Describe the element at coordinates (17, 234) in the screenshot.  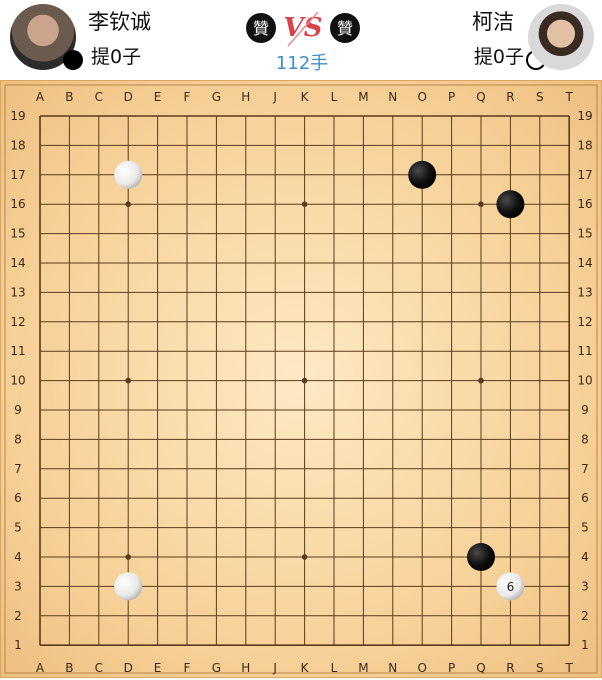
I see `row-label-left: 15` at that location.